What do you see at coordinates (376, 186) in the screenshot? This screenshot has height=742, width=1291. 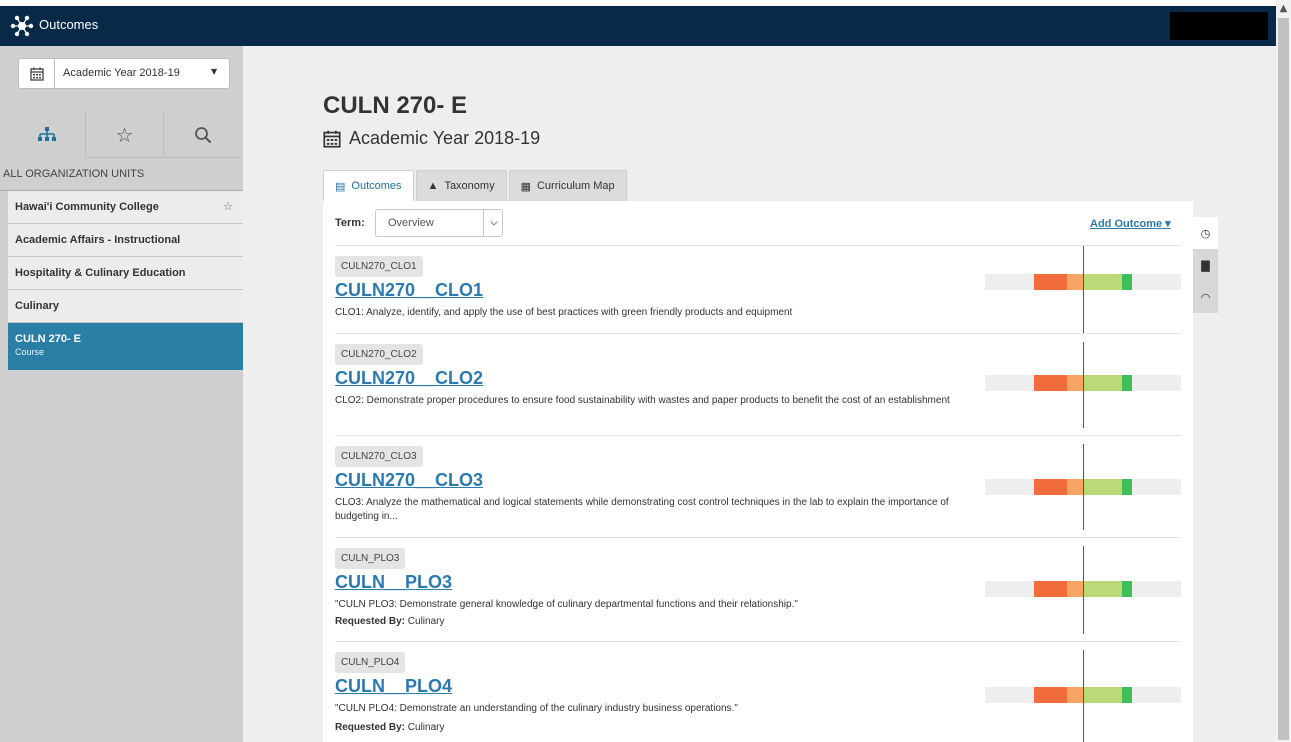 I see `tab-label: Outcomes` at bounding box center [376, 186].